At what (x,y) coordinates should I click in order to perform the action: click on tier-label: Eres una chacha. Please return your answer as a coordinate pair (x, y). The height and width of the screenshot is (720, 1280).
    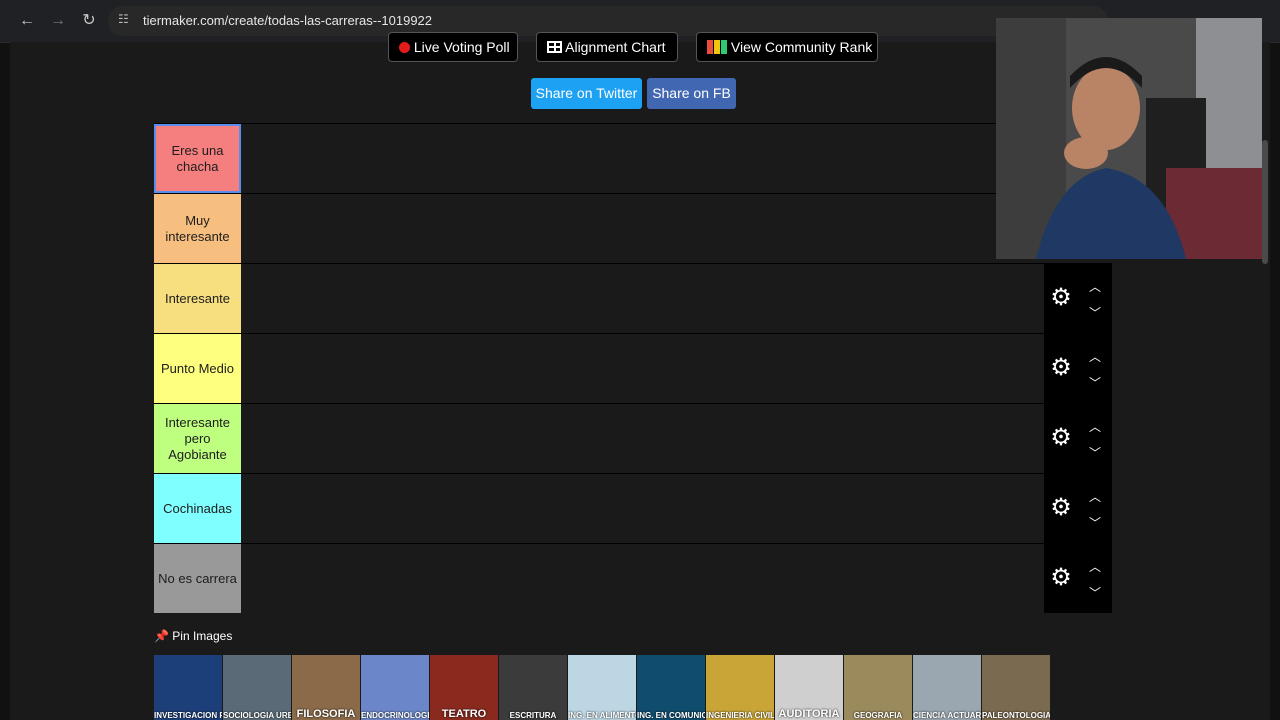
    Looking at the image, I should click on (197, 158).